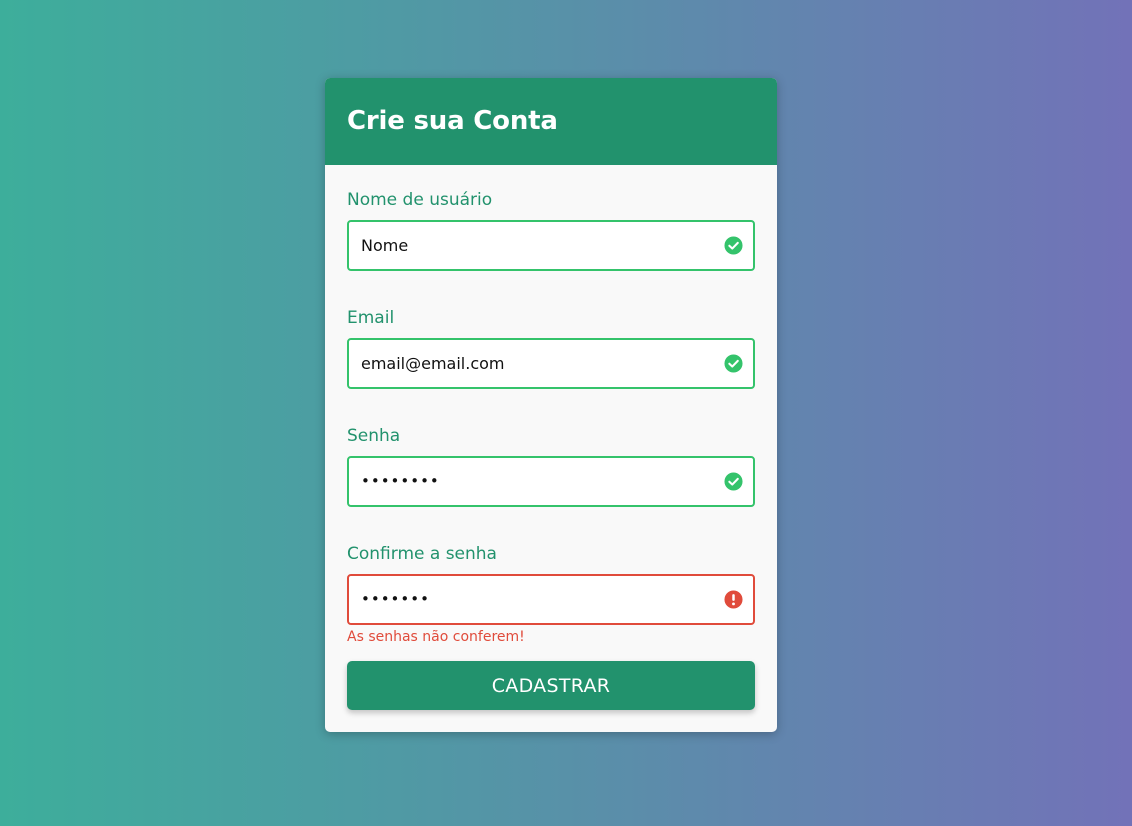 This screenshot has width=1132, height=826. I want to click on exclamation-circle-icon, so click(733, 599).